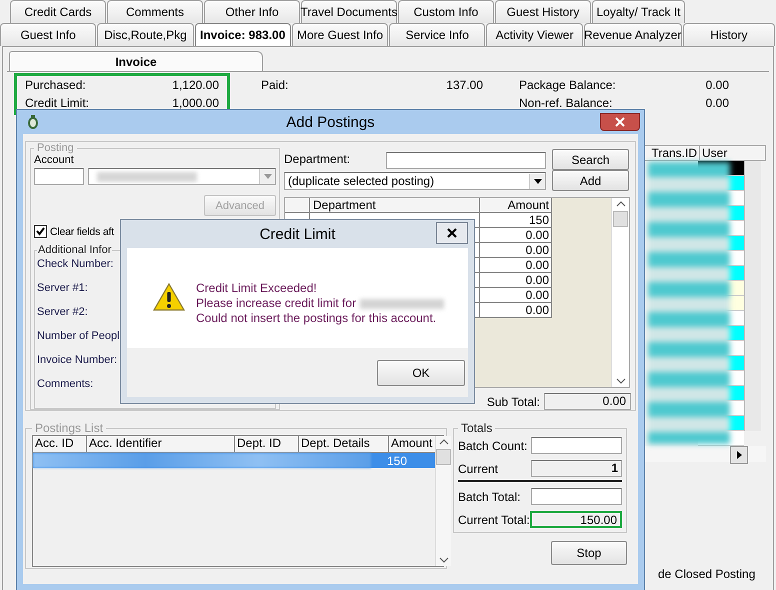  I want to click on warning-icon, so click(169, 297).